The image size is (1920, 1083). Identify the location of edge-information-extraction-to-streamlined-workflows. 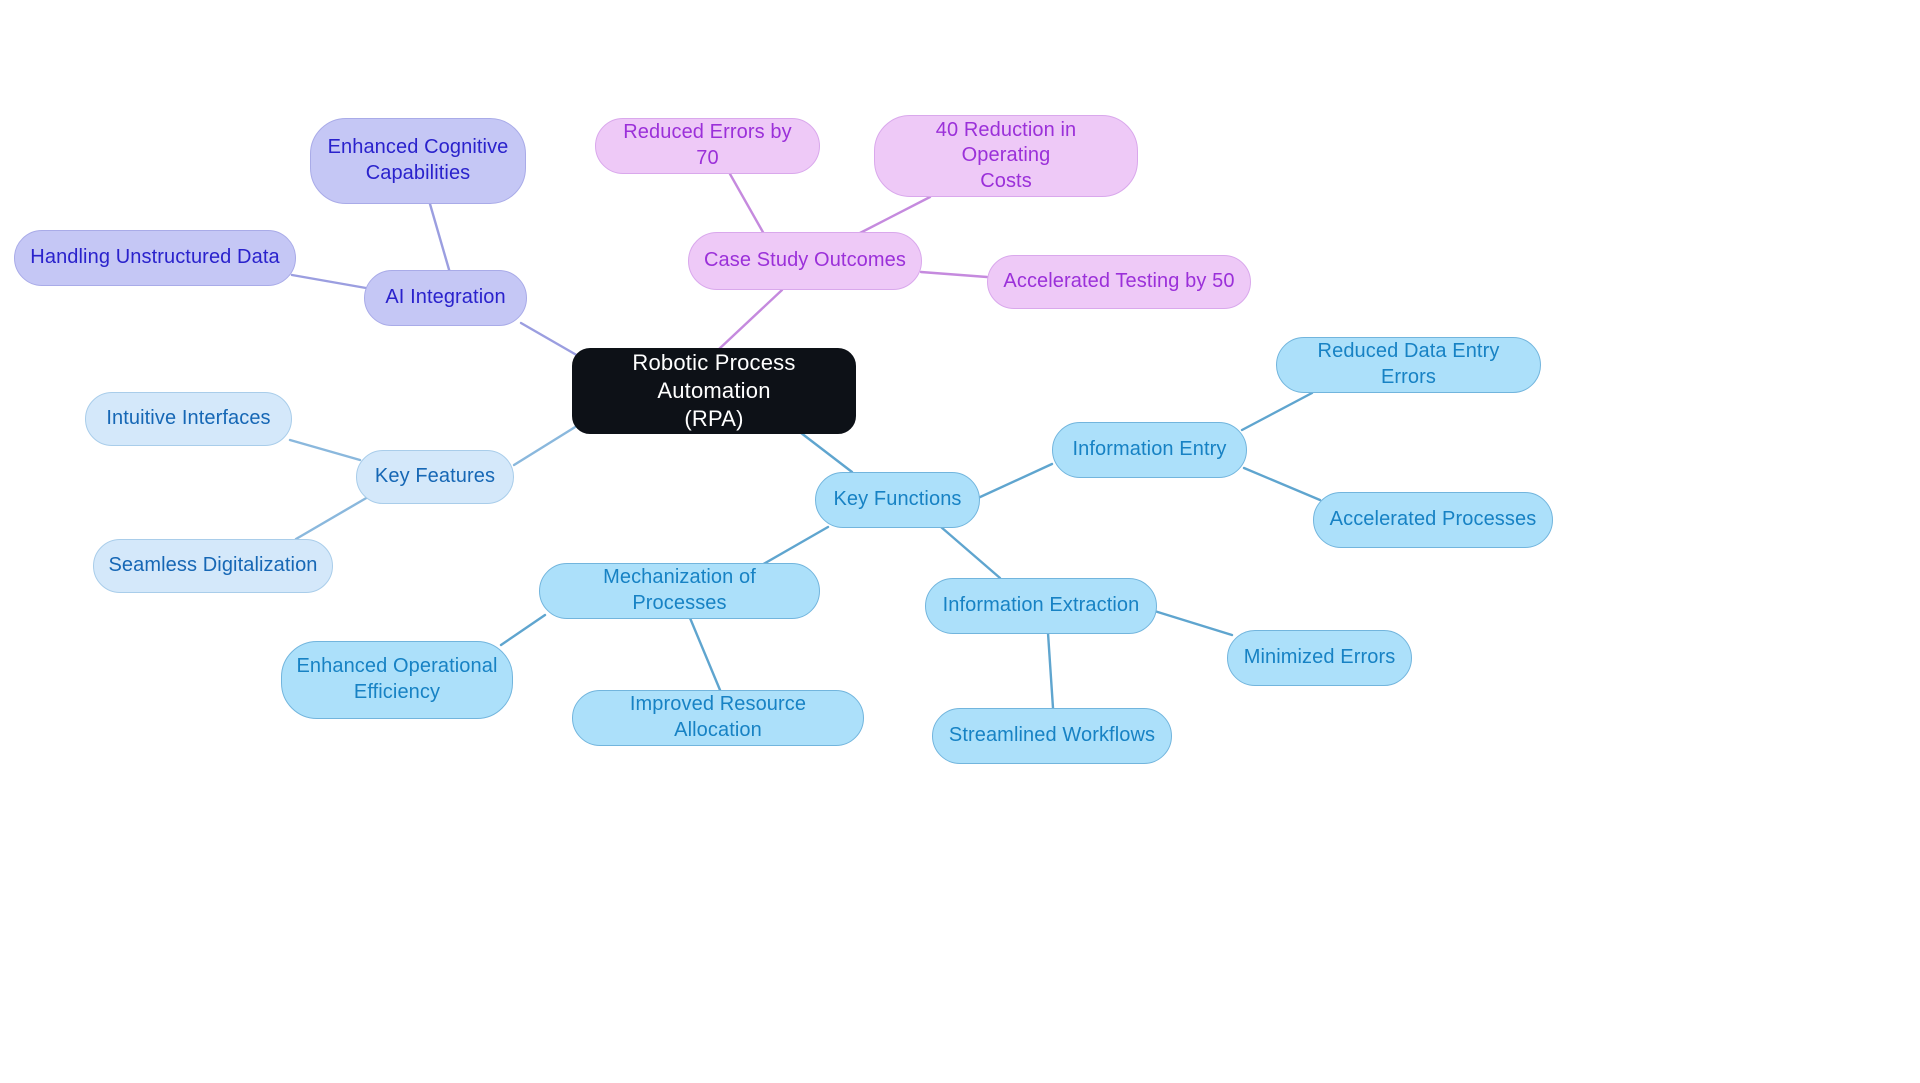
(1050, 670).